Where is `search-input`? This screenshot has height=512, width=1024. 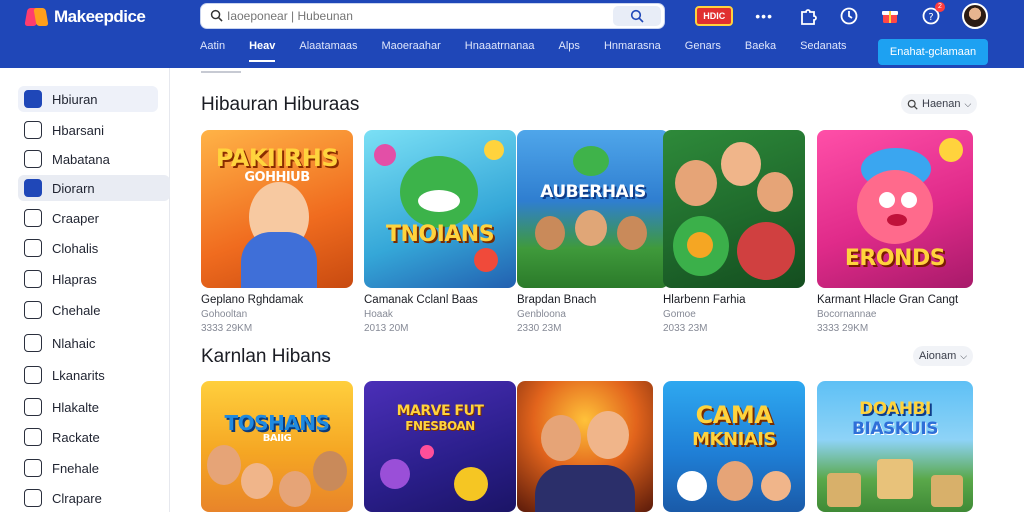
search-input is located at coordinates (417, 16).